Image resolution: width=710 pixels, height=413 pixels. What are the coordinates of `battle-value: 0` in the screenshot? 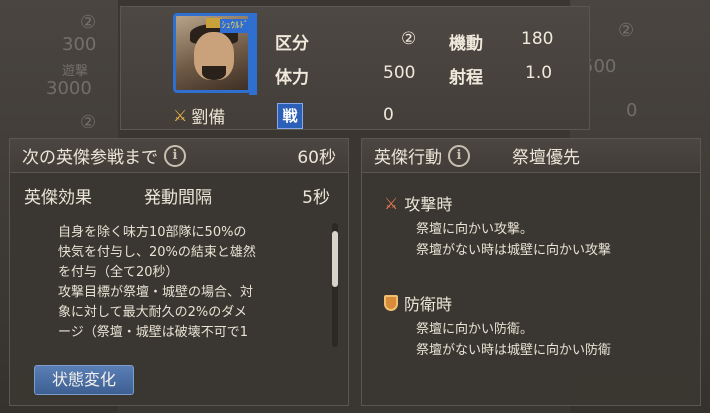 It's located at (388, 115).